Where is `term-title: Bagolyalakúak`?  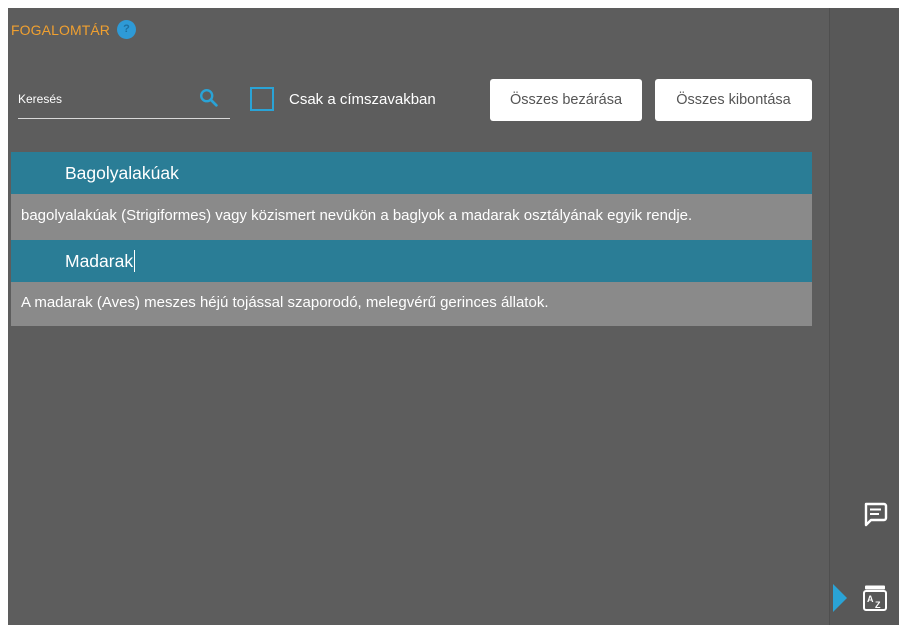
term-title: Bagolyalakúak is located at coordinates (122, 172).